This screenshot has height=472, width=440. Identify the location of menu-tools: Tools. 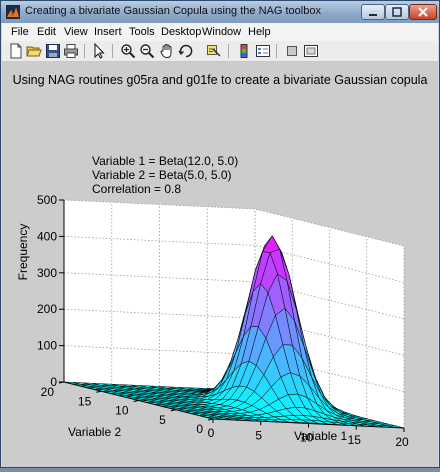
(142, 32).